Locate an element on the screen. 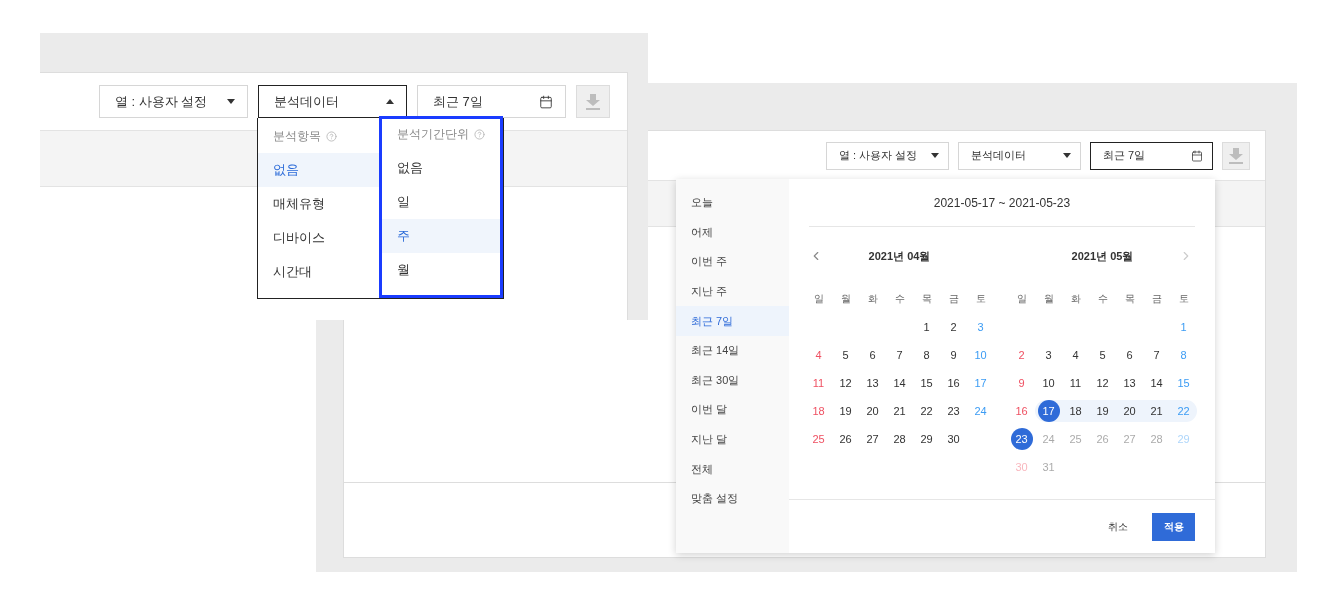  dropdown-option: 주 is located at coordinates (441, 236).